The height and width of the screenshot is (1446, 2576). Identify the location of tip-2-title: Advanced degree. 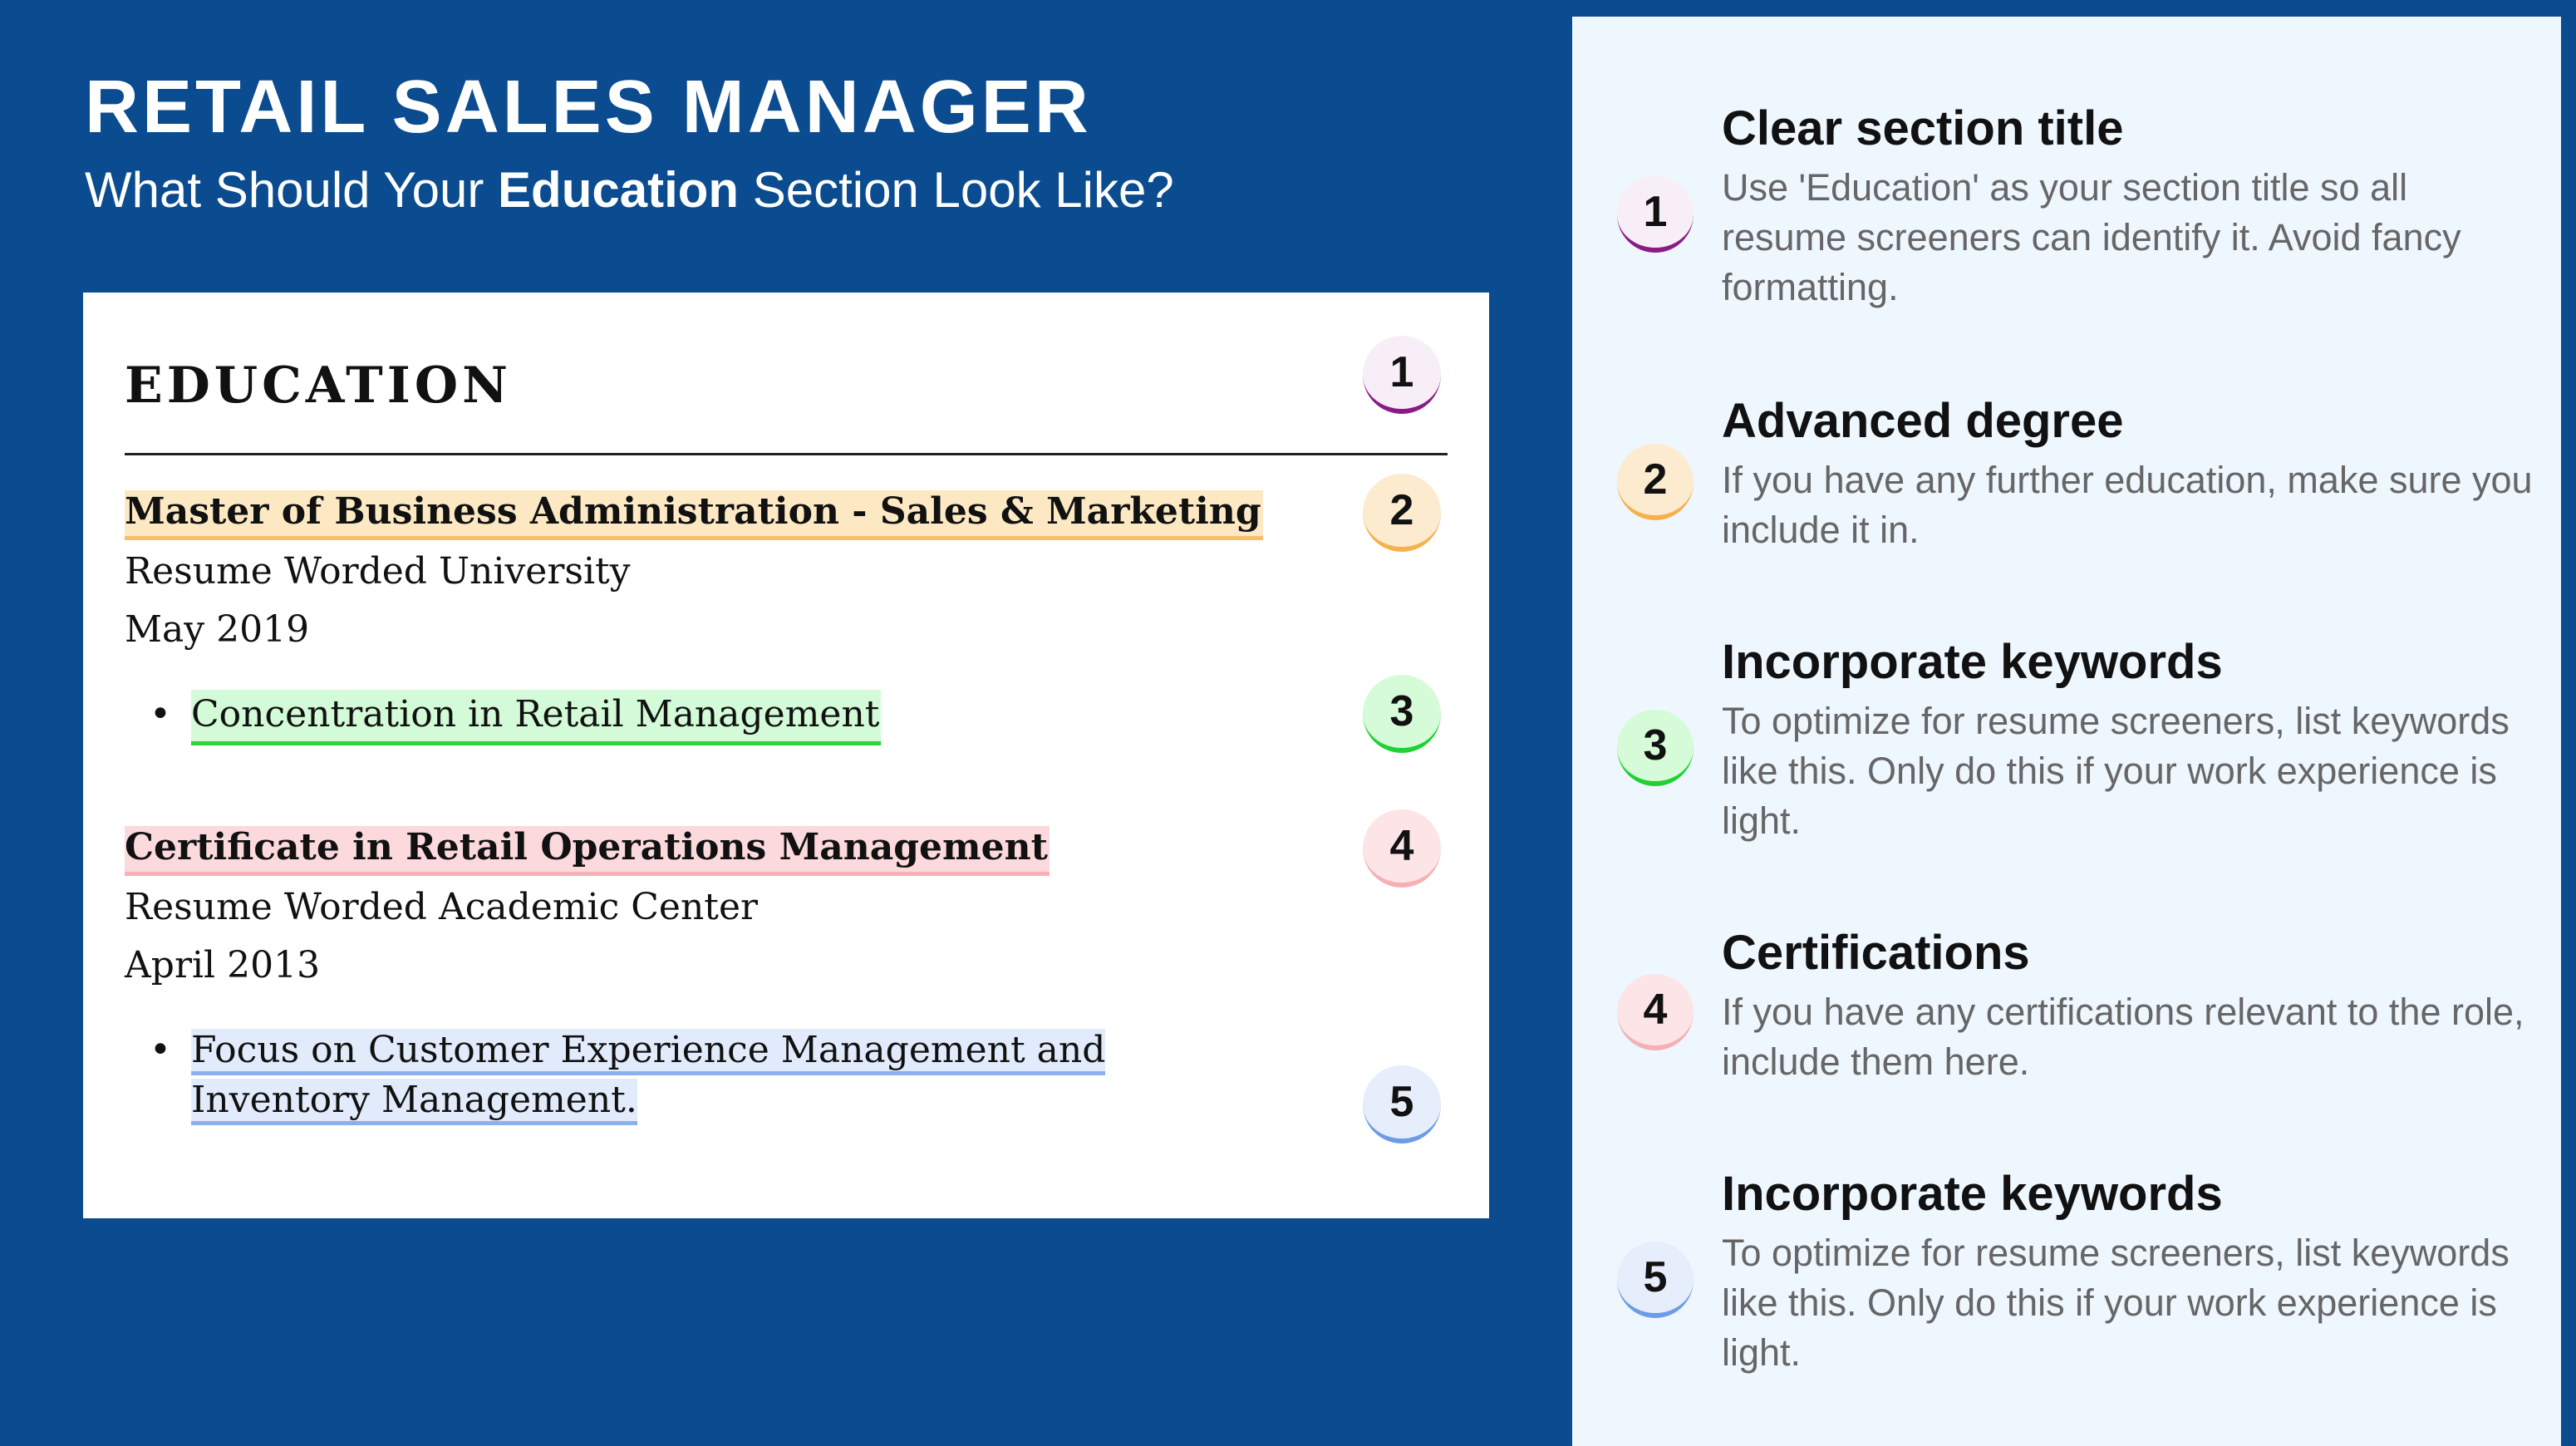
(1923, 421).